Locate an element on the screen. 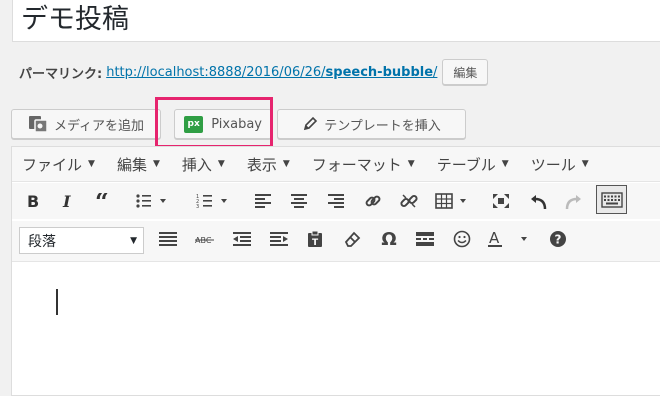  indent-icon is located at coordinates (279, 239).